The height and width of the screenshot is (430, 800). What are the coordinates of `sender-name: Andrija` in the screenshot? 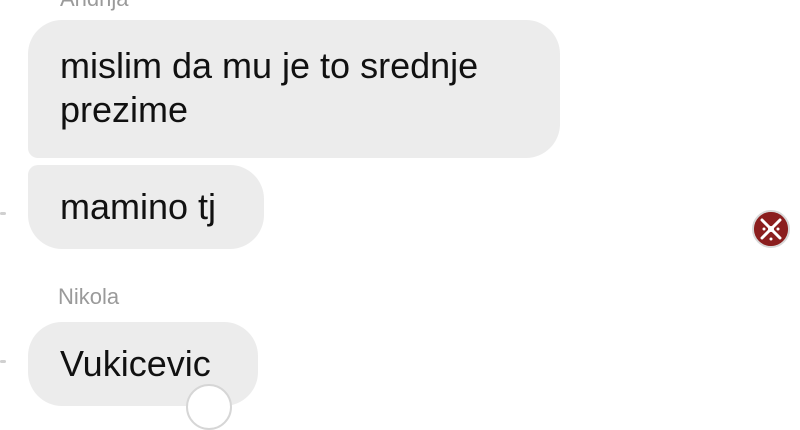 It's located at (94, 6).